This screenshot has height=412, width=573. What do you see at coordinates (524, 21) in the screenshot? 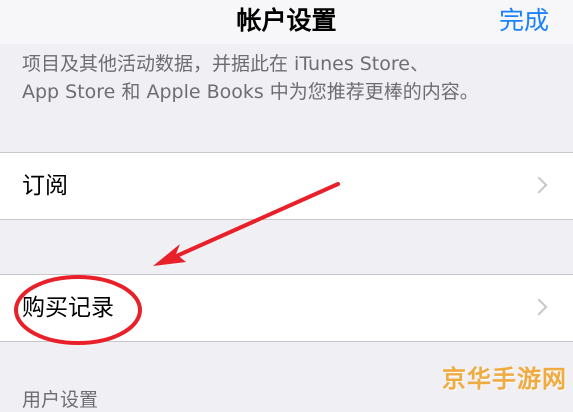
I see `done-button: 完成` at bounding box center [524, 21].